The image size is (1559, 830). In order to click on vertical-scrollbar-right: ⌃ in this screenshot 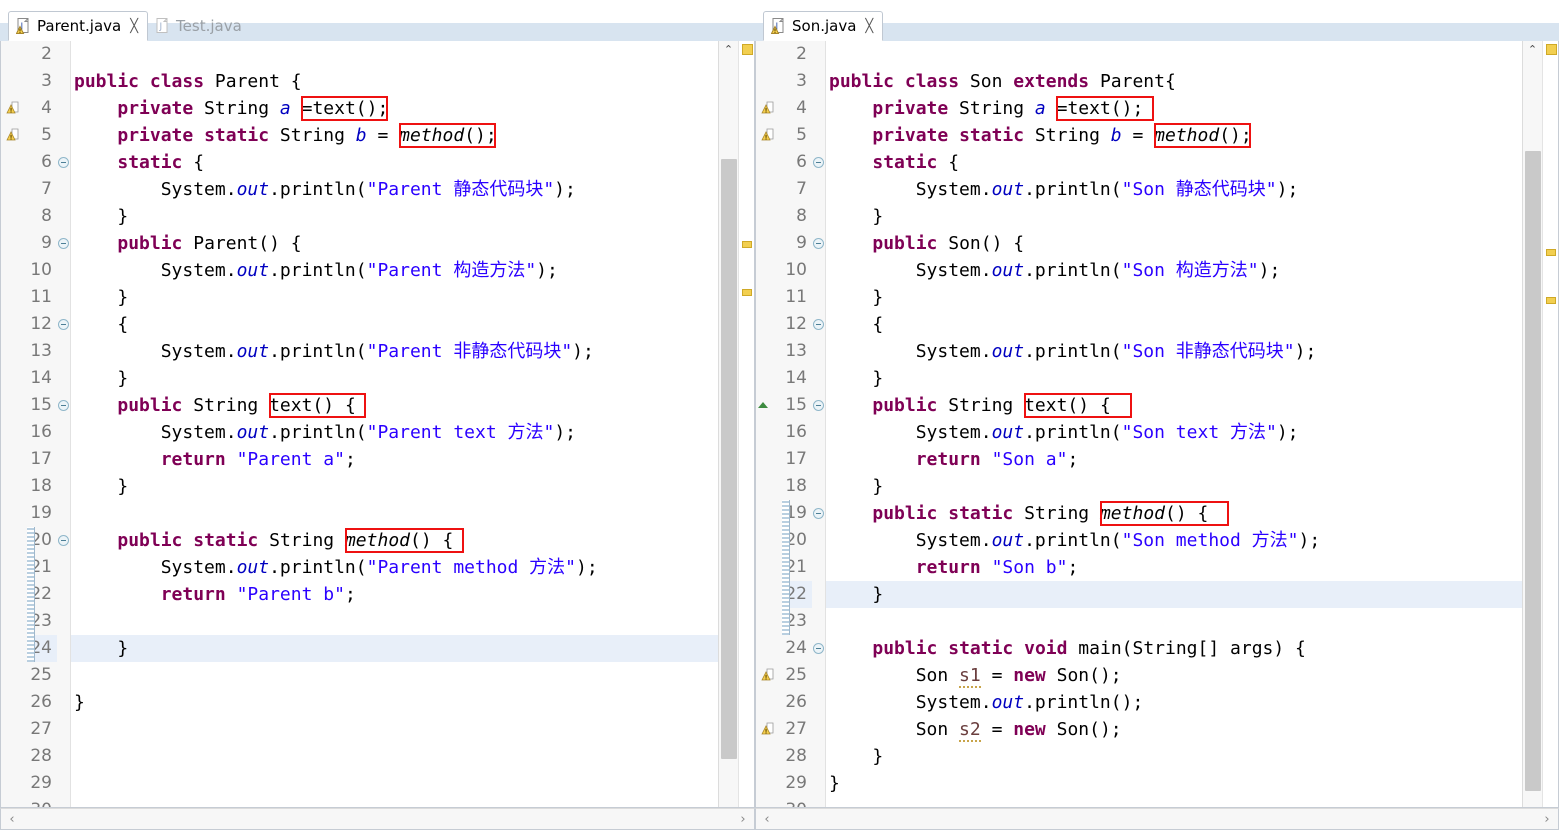, I will do `click(1532, 424)`.